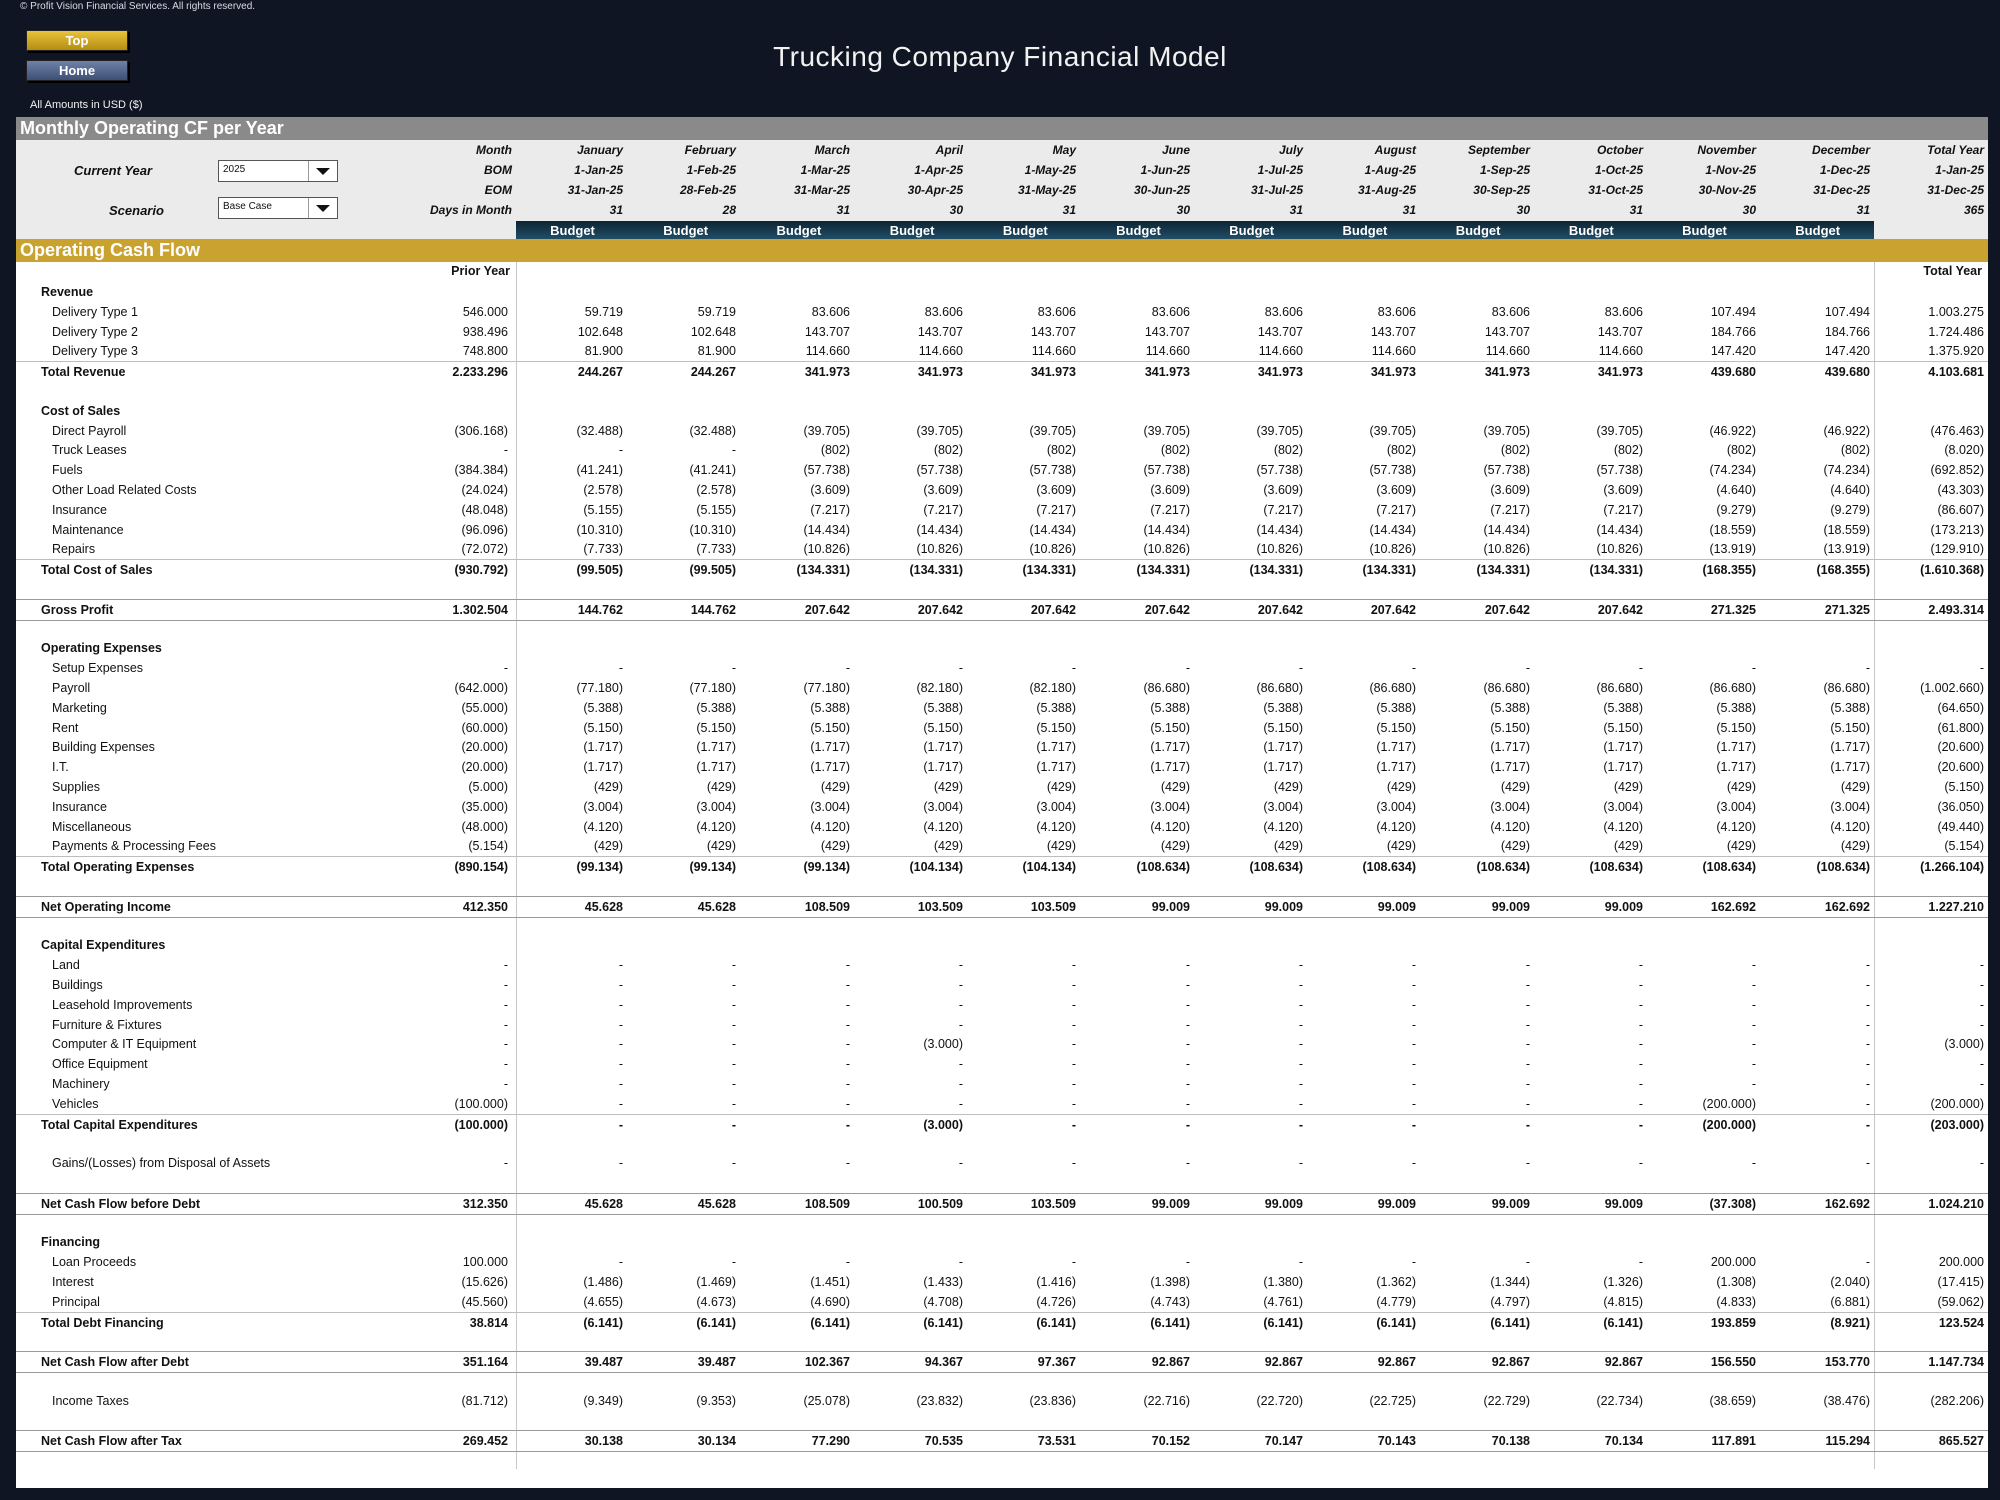 The height and width of the screenshot is (1500, 2000). I want to click on month-value-cell: (99.134), so click(826, 867).